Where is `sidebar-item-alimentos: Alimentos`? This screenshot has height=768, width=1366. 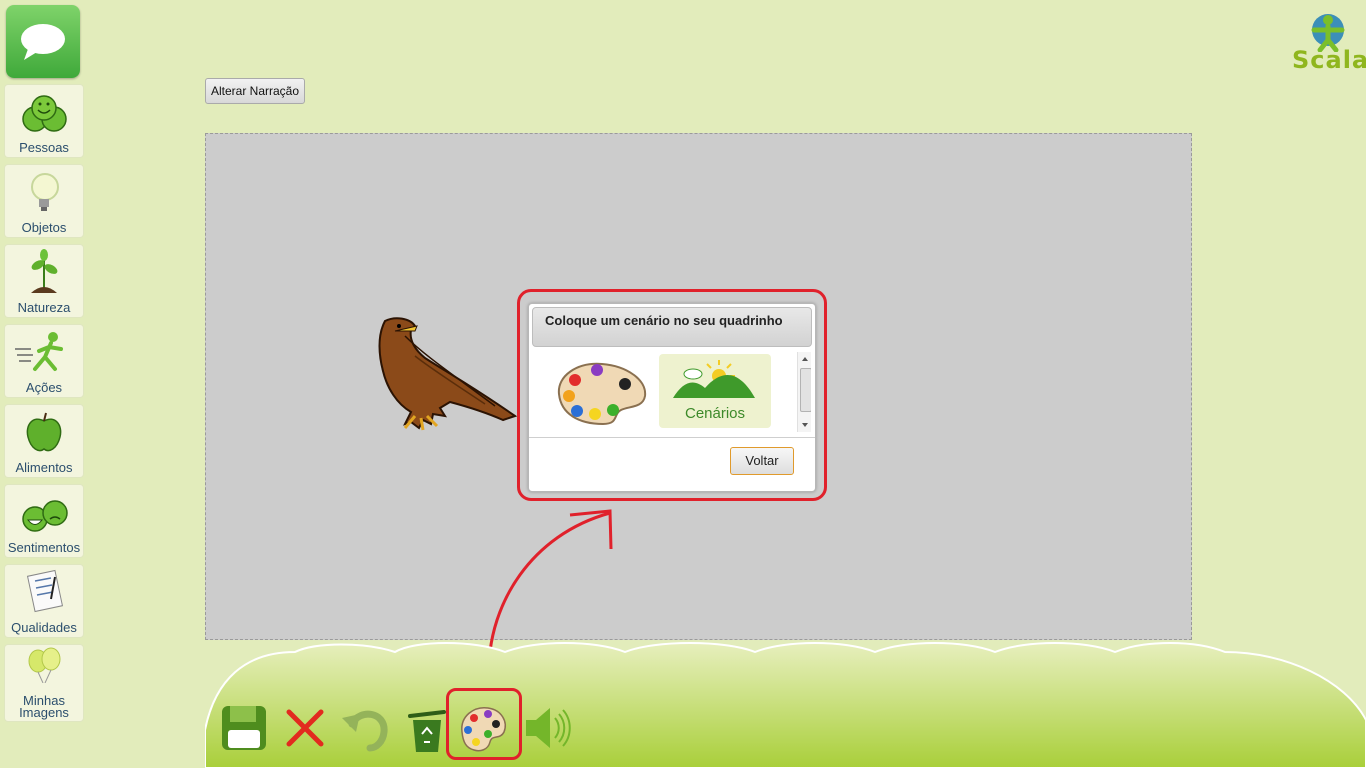 sidebar-item-alimentos: Alimentos is located at coordinates (44, 441).